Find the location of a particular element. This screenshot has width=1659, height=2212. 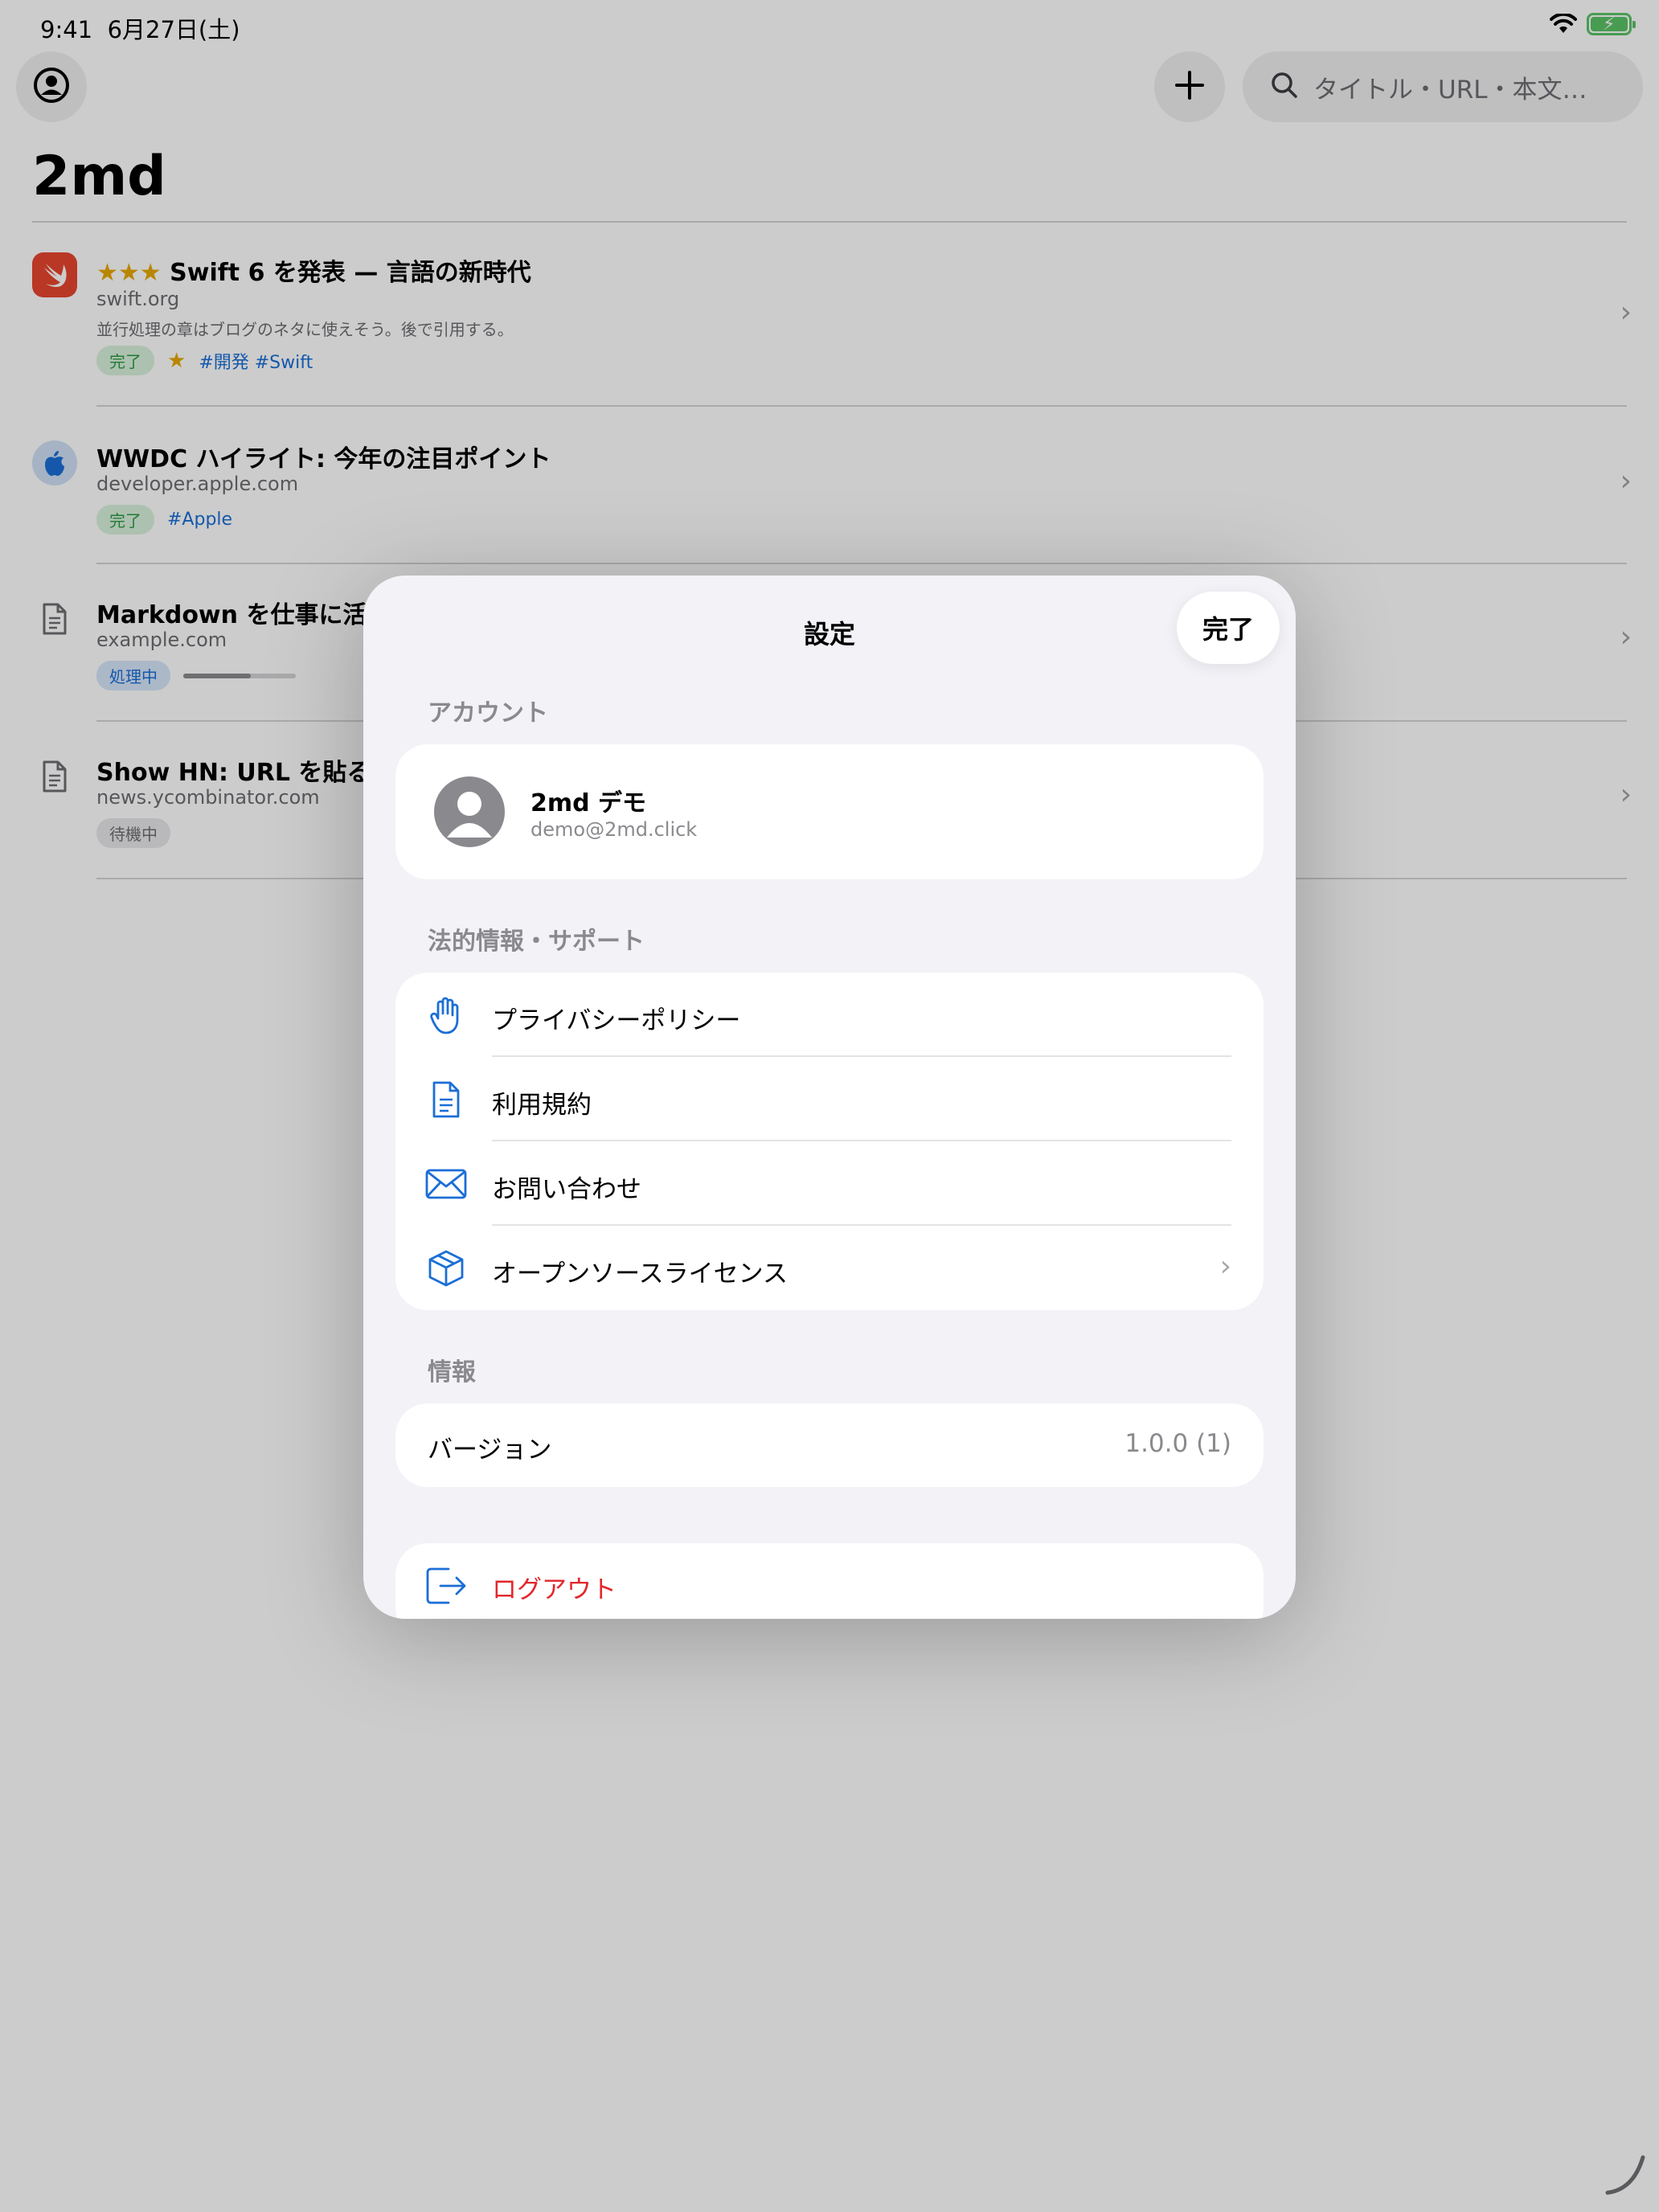

version-card: バージョン 1.0.0 (1) is located at coordinates (829, 1445).